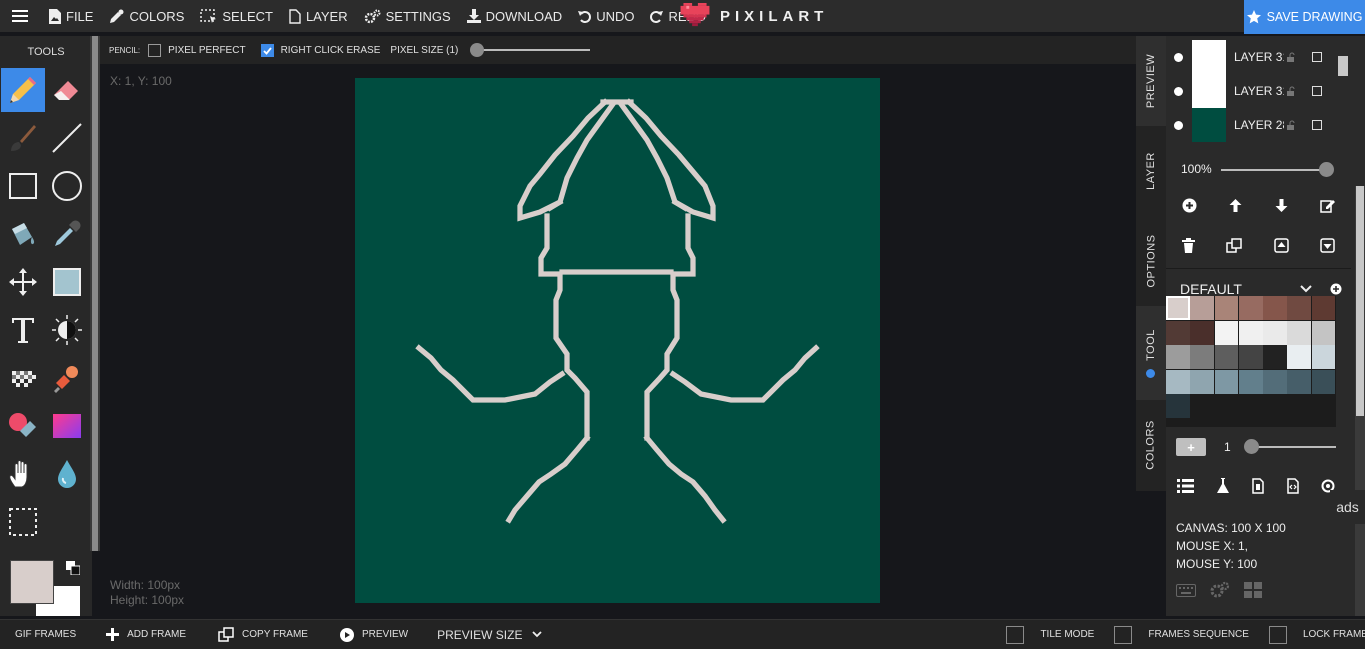 The width and height of the screenshot is (1365, 649). Describe the element at coordinates (1151, 81) in the screenshot. I see `tab-preview: PREVIEW` at that location.